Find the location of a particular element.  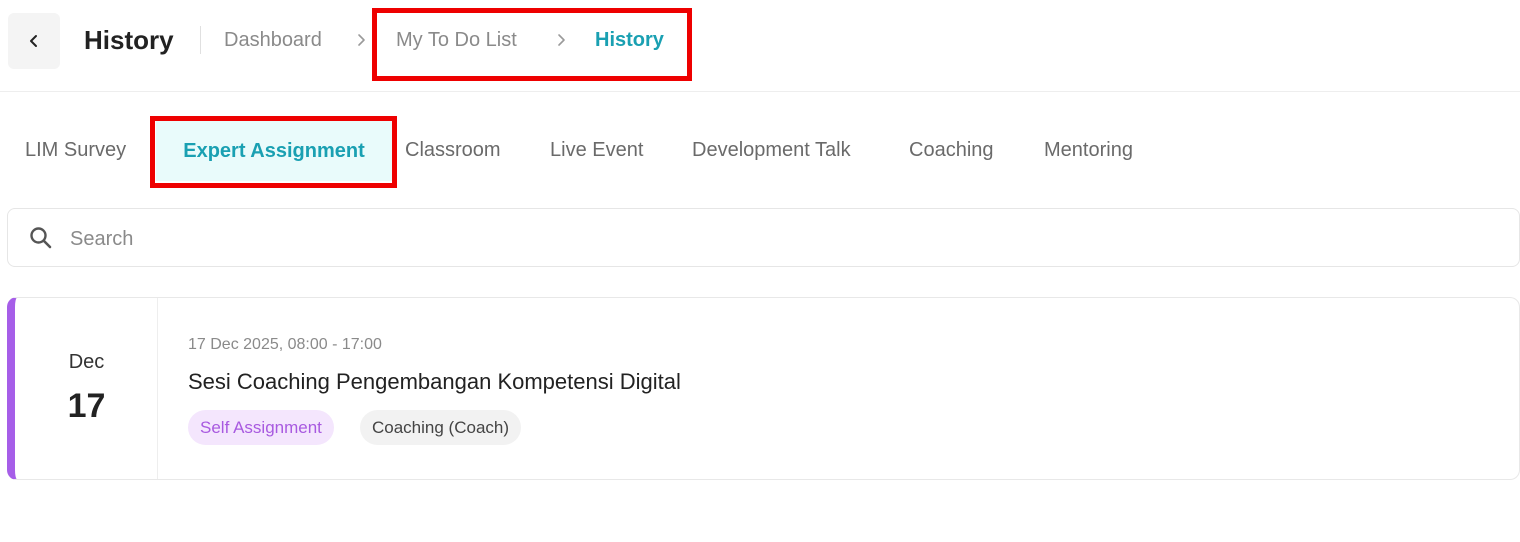

search-icon is located at coordinates (41, 238).